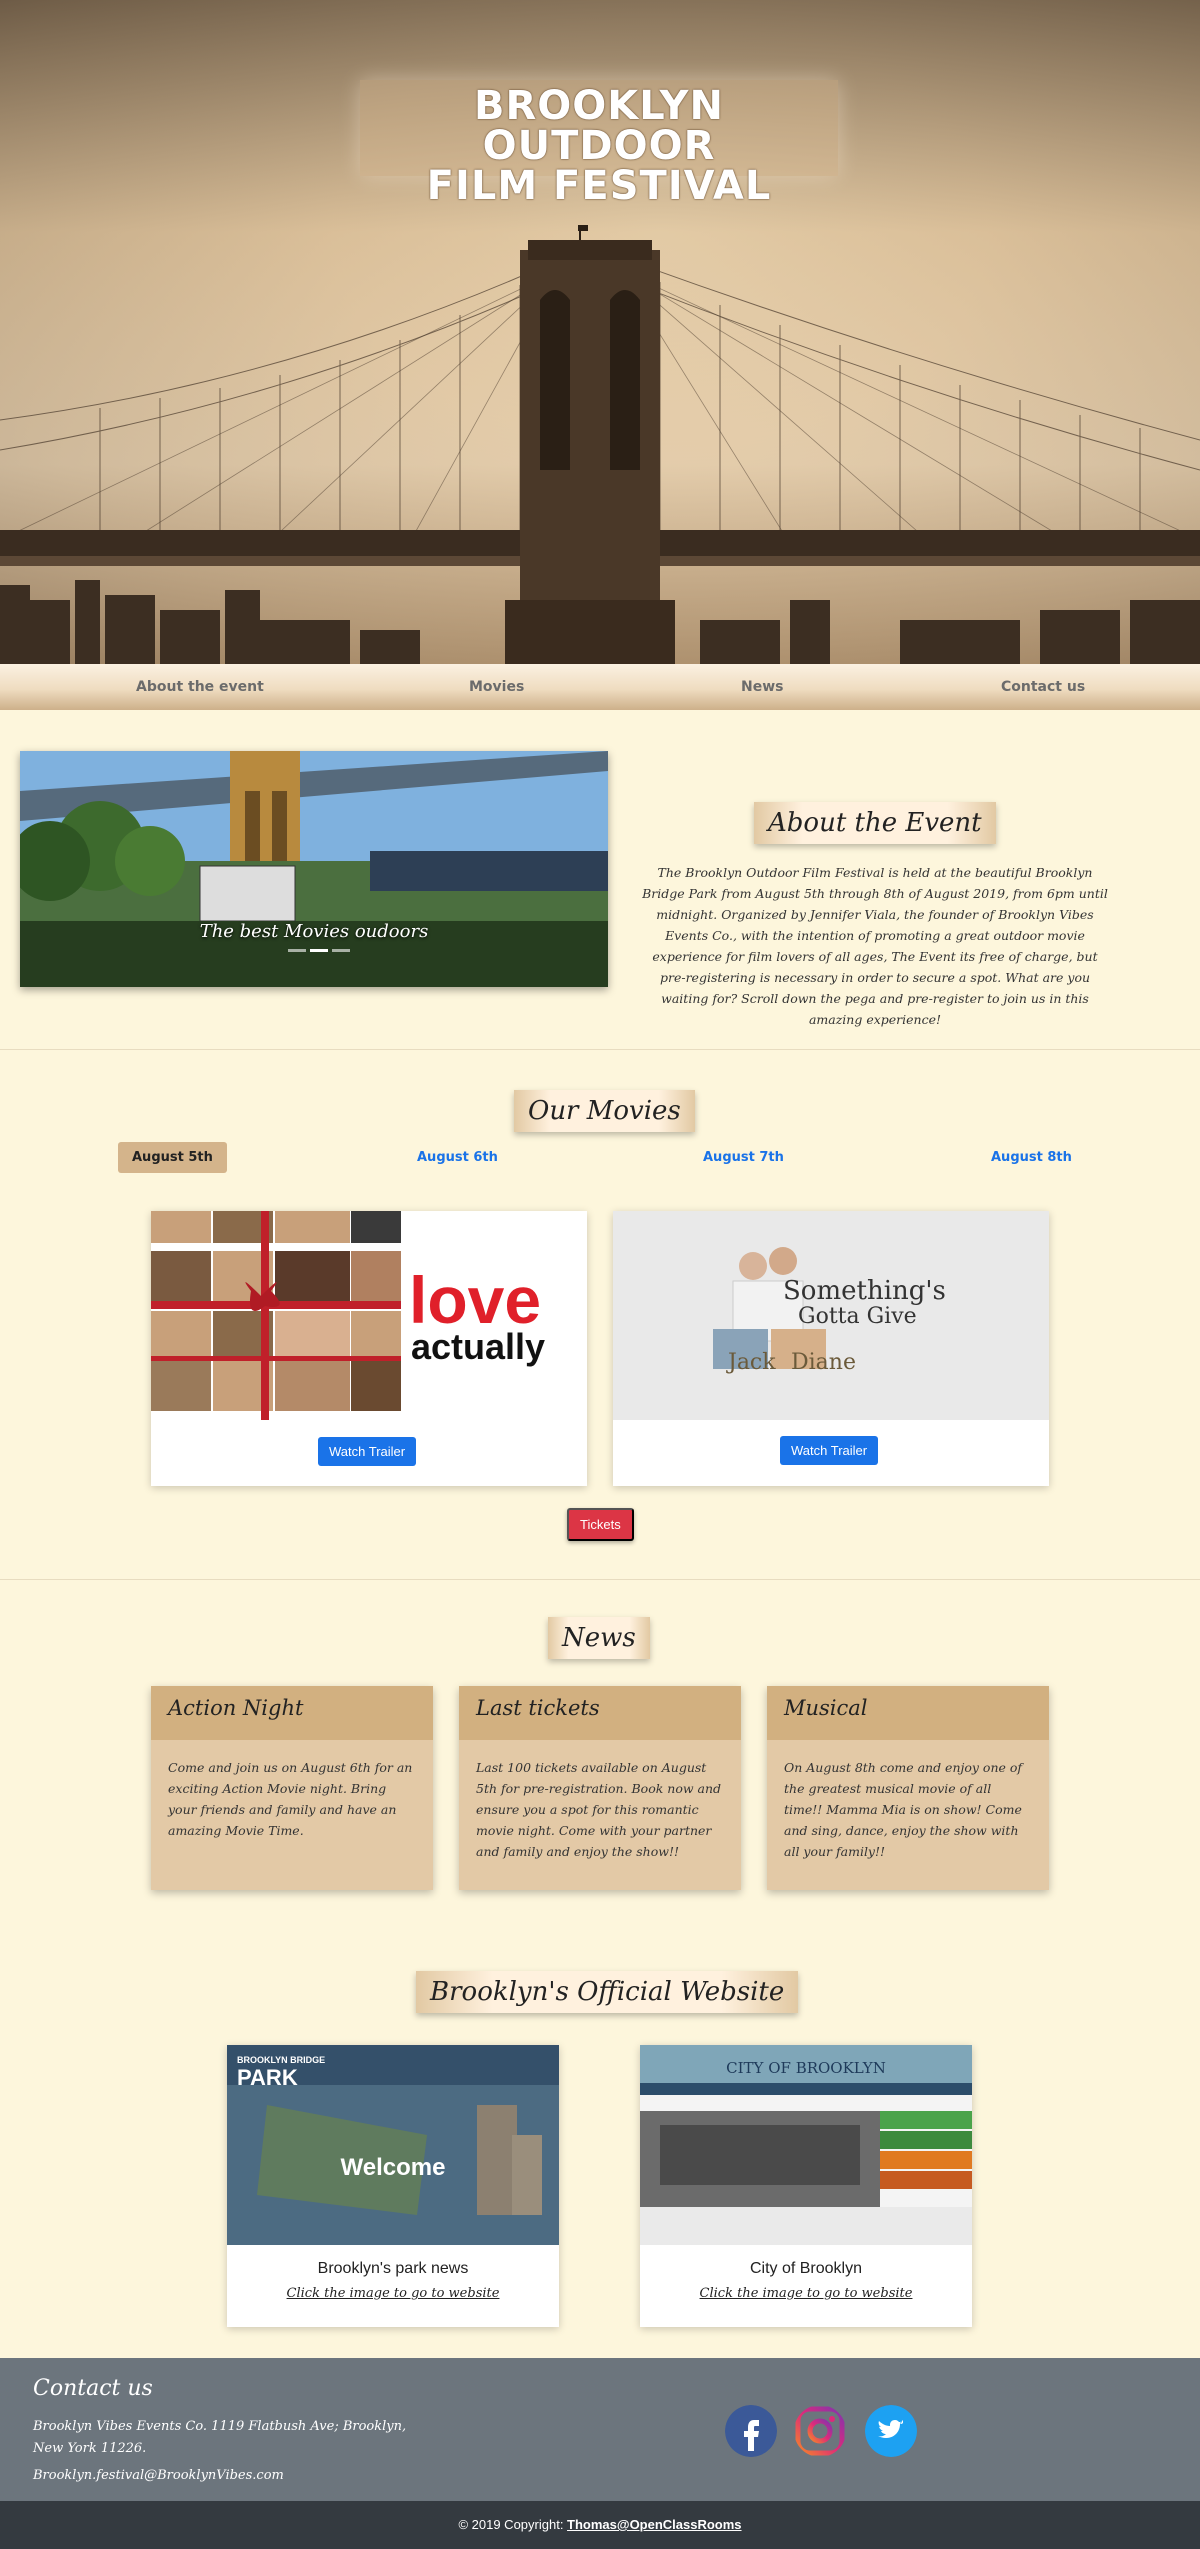 This screenshot has height=2549, width=1200. I want to click on park-shot-label-small: BROOKLYN BRIDGE, so click(281, 2060).